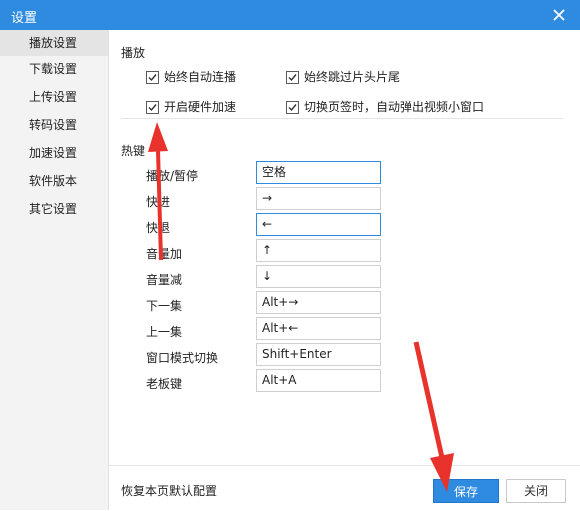  I want to click on hotkey-label-rewind: 快退, so click(158, 228).